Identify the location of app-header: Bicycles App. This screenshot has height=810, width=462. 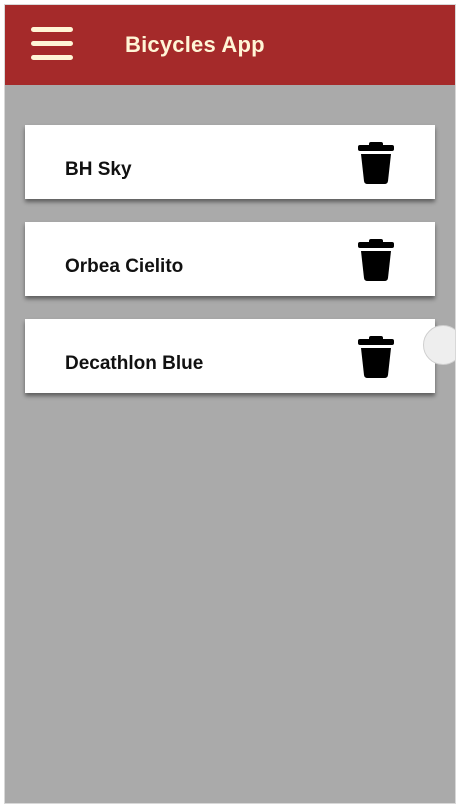
(230, 45).